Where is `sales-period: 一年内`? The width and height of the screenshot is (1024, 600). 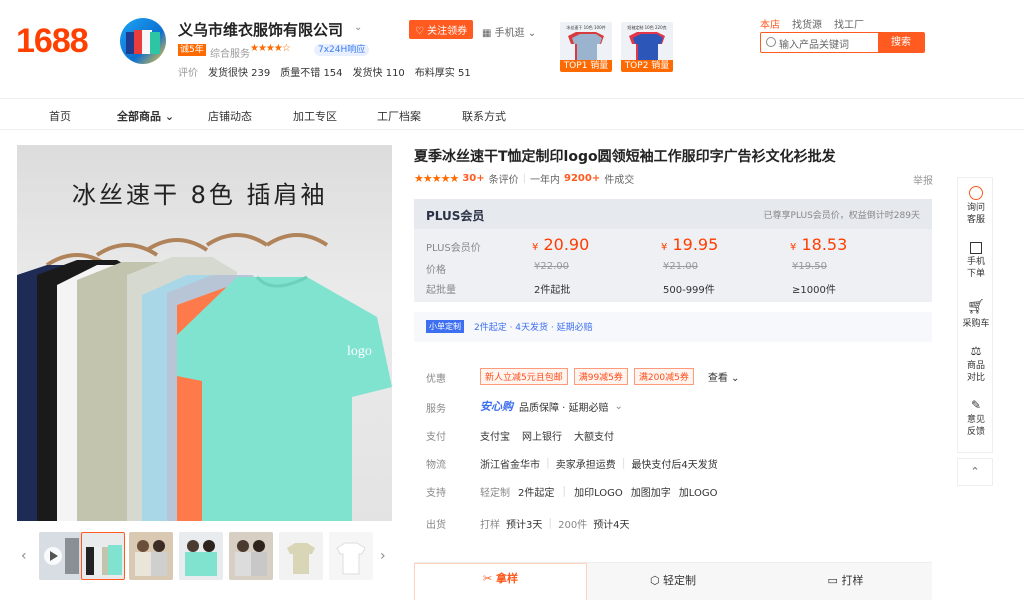 sales-period: 一年内 is located at coordinates (544, 180).